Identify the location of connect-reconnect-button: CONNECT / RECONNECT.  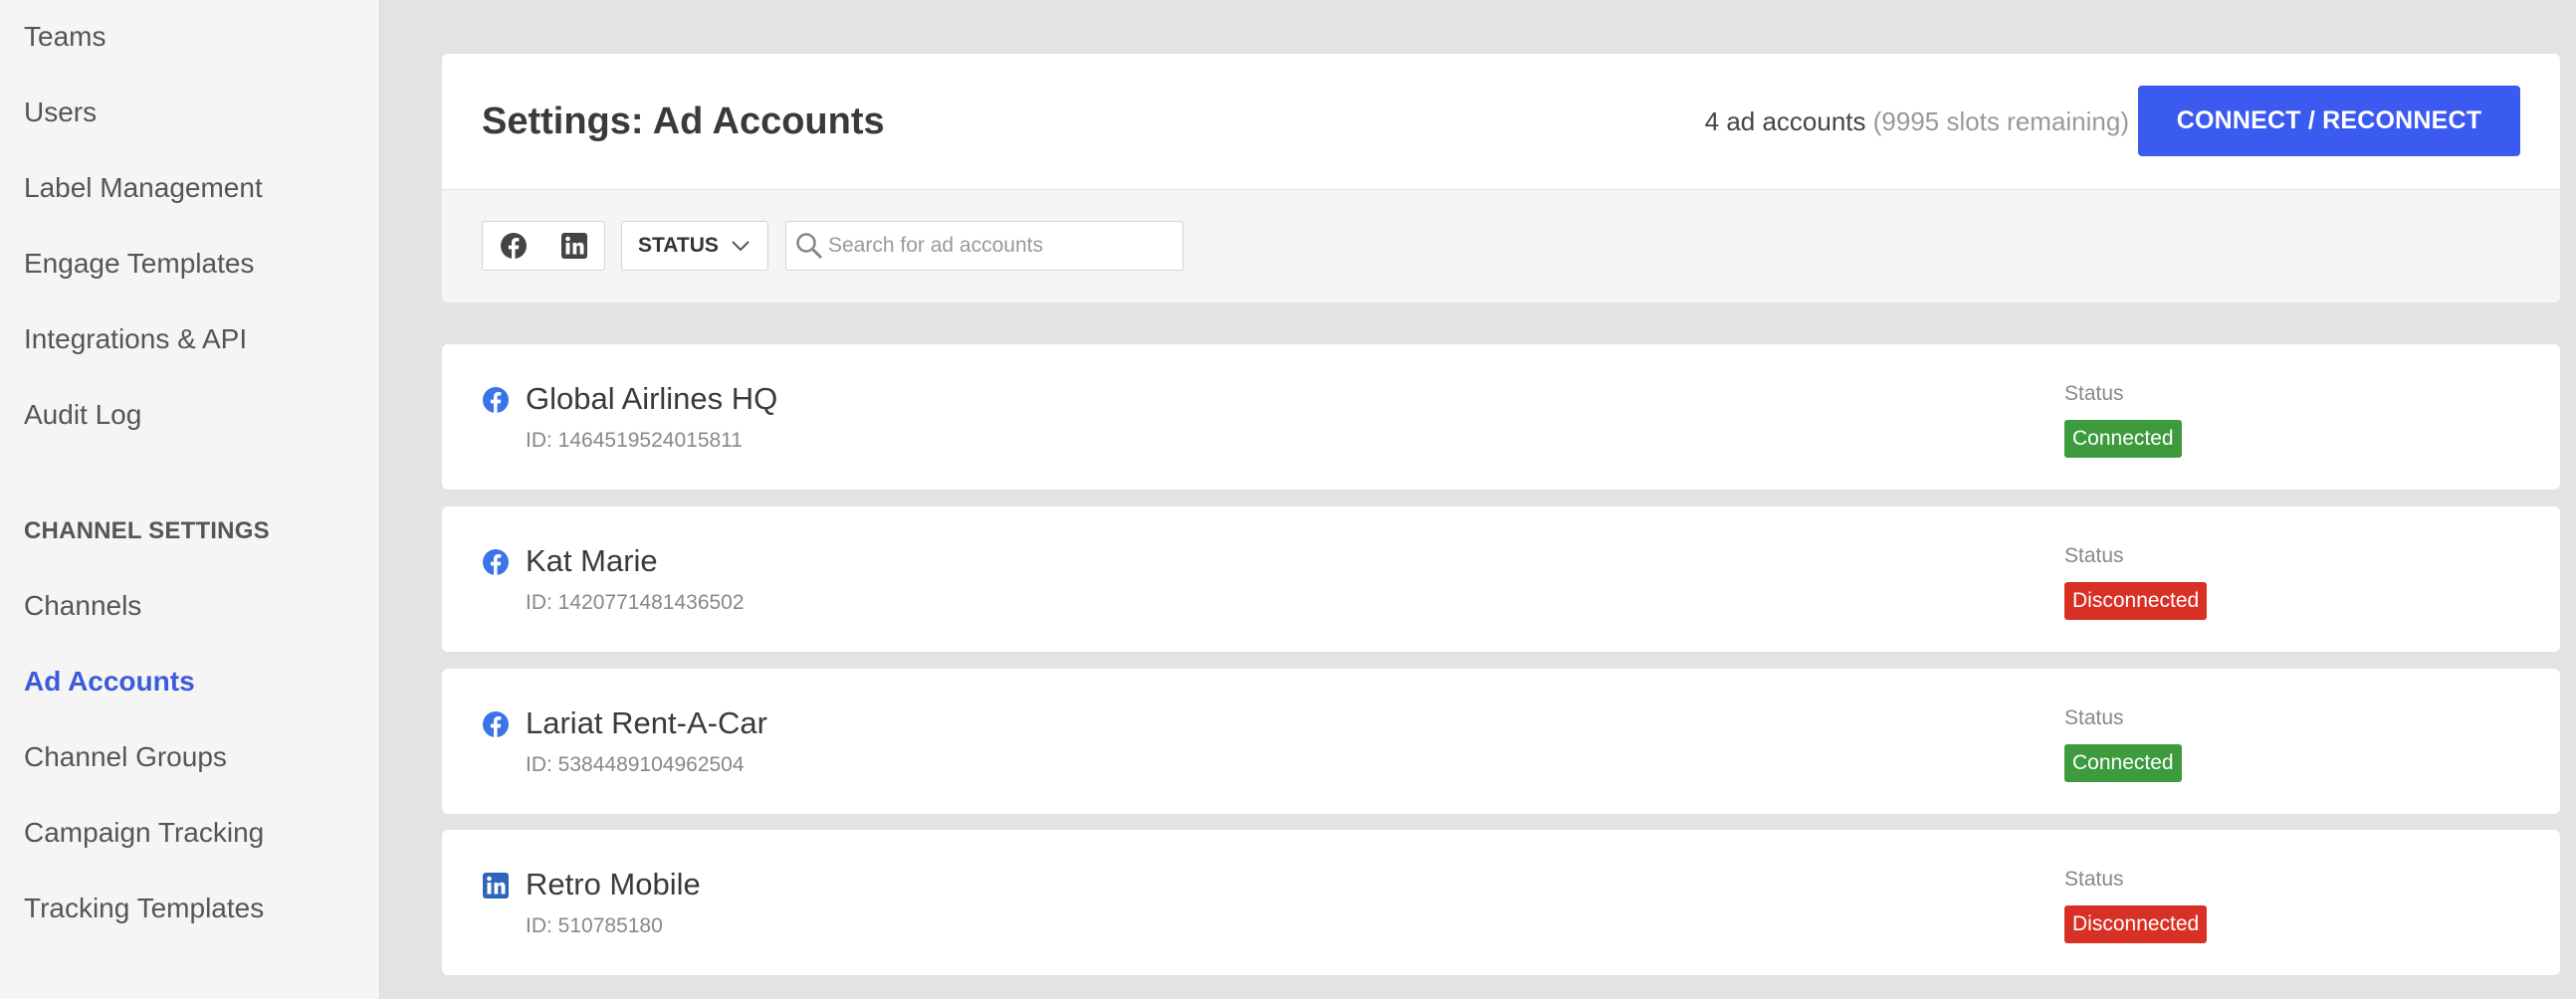
(2329, 121).